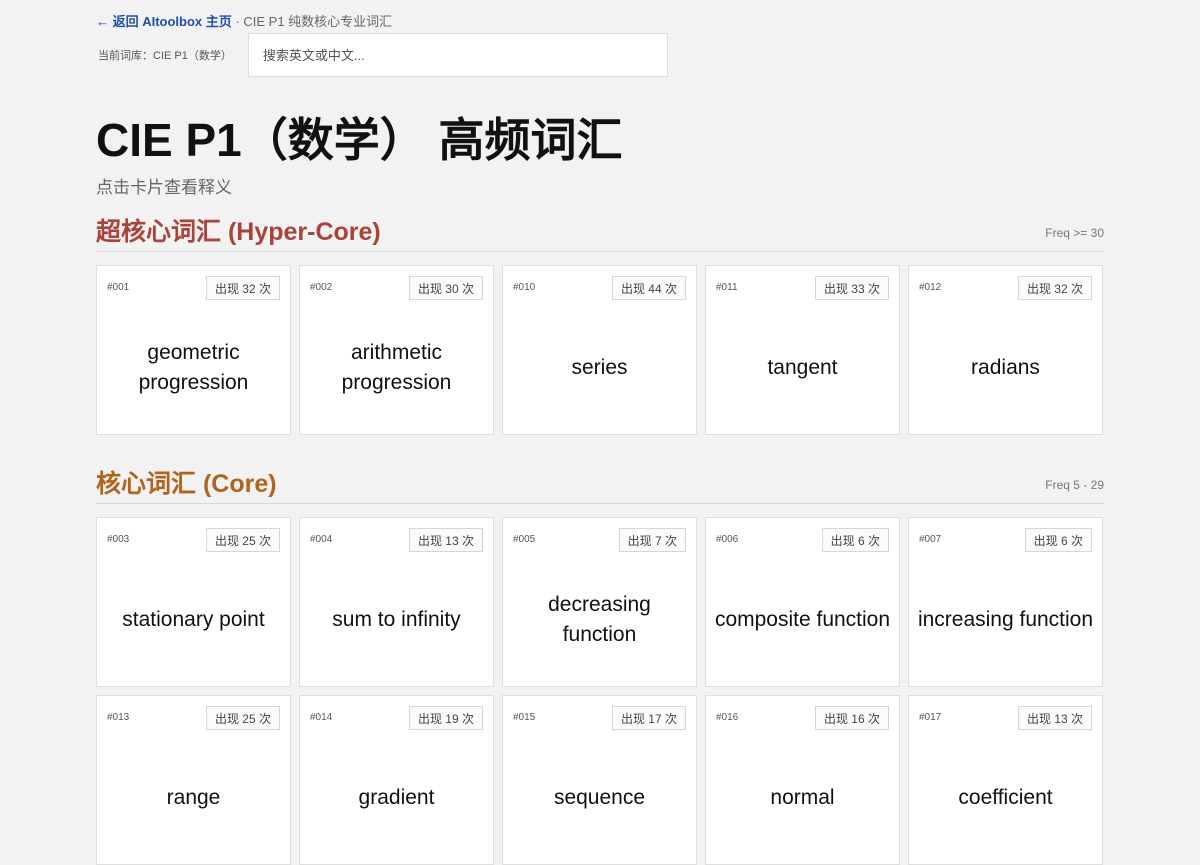  What do you see at coordinates (359, 140) in the screenshot?
I see `page-title: CIE P1（数学） 高频词汇` at bounding box center [359, 140].